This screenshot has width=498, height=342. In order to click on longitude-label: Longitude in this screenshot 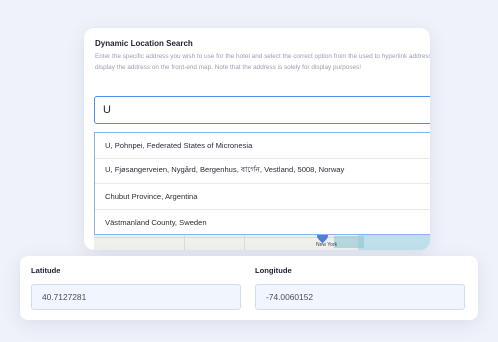, I will do `click(273, 270)`.